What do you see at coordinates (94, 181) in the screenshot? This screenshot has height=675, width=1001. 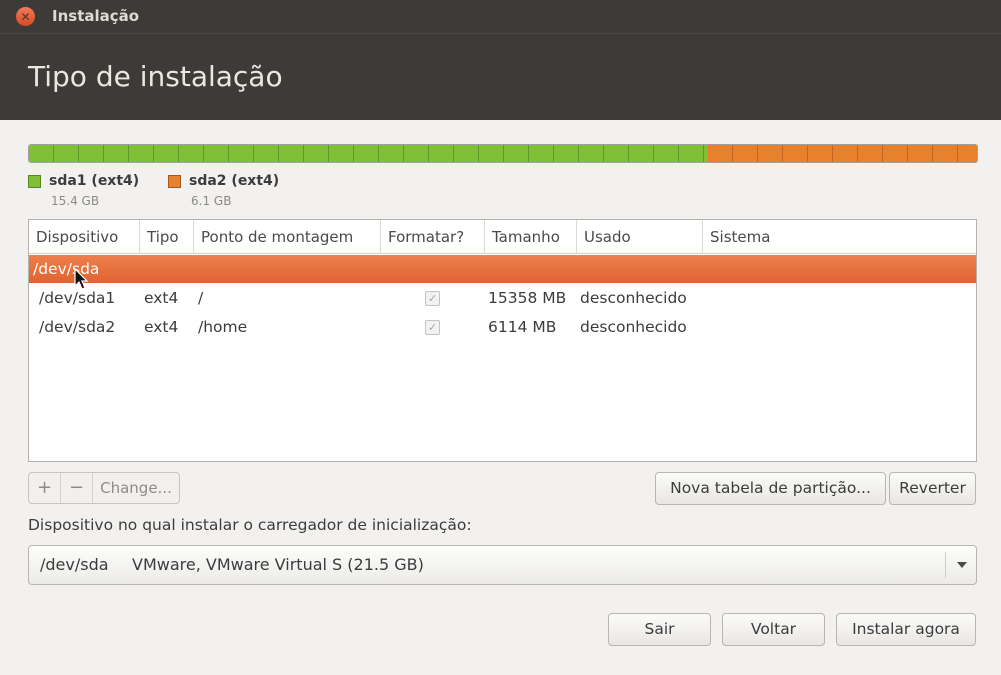 I see `legend-label: sda1 (ext4)` at bounding box center [94, 181].